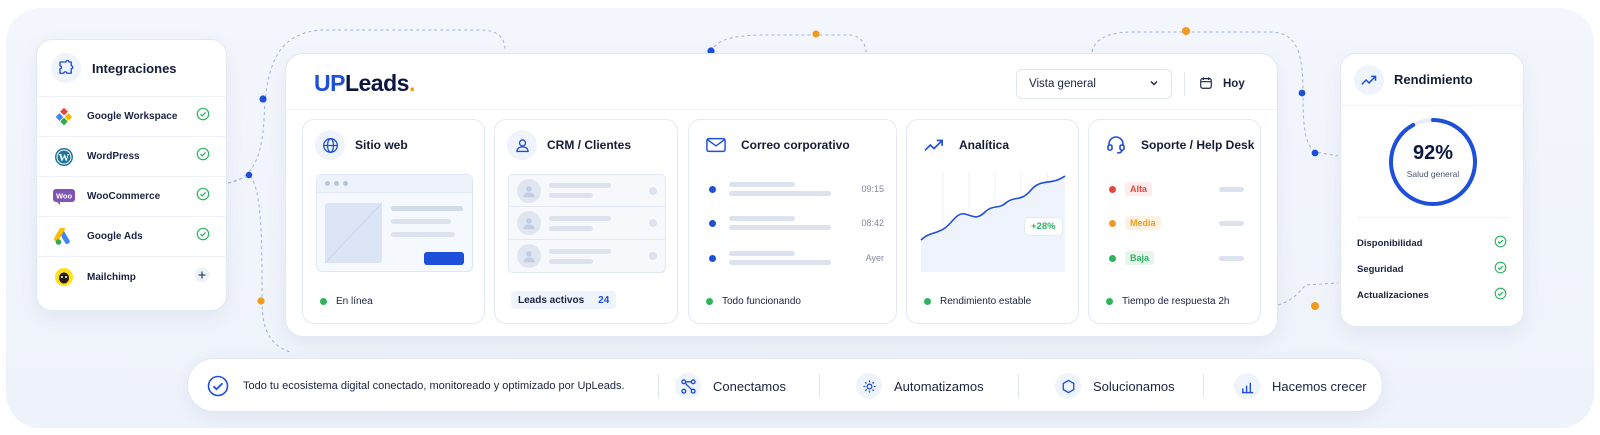  What do you see at coordinates (934, 145) in the screenshot?
I see `trending-up-icon` at bounding box center [934, 145].